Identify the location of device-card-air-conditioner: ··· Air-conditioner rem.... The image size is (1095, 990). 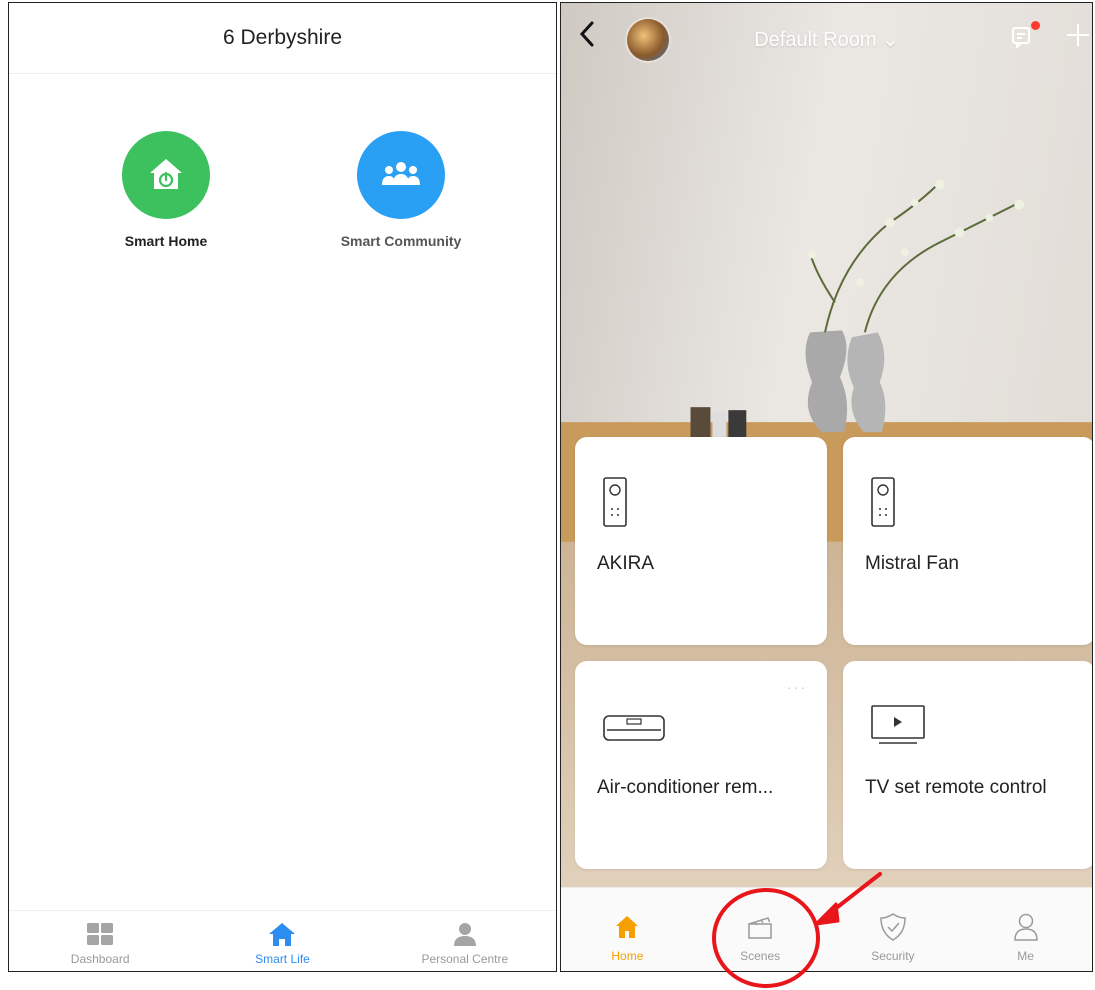
(701, 765).